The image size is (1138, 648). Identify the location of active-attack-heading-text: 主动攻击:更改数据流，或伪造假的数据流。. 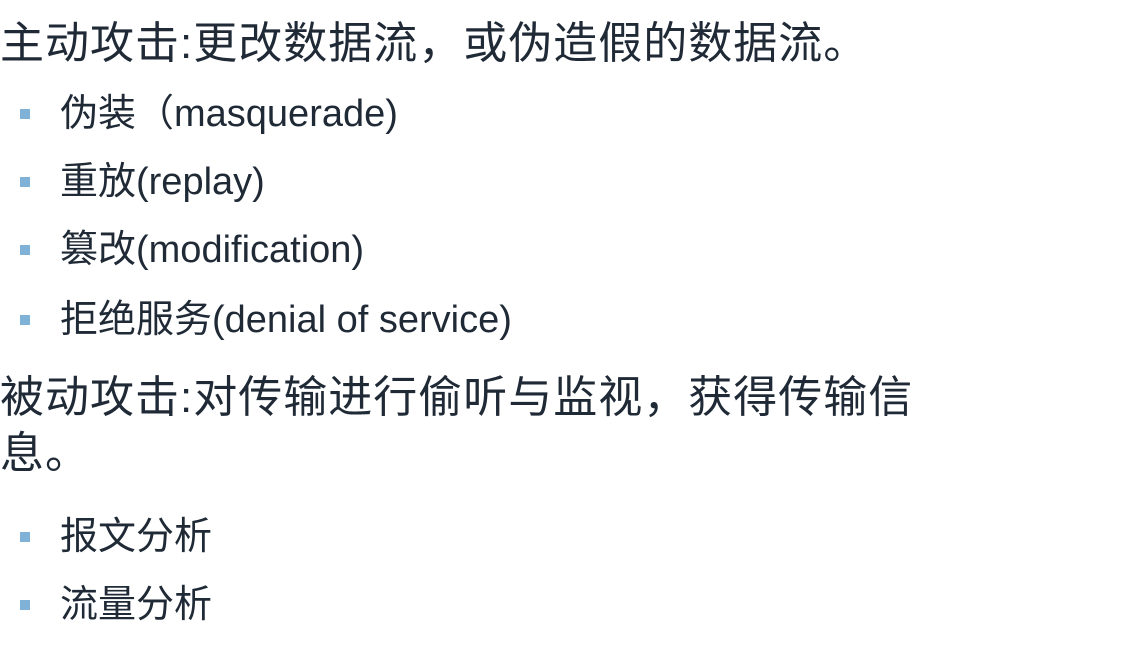
(434, 43).